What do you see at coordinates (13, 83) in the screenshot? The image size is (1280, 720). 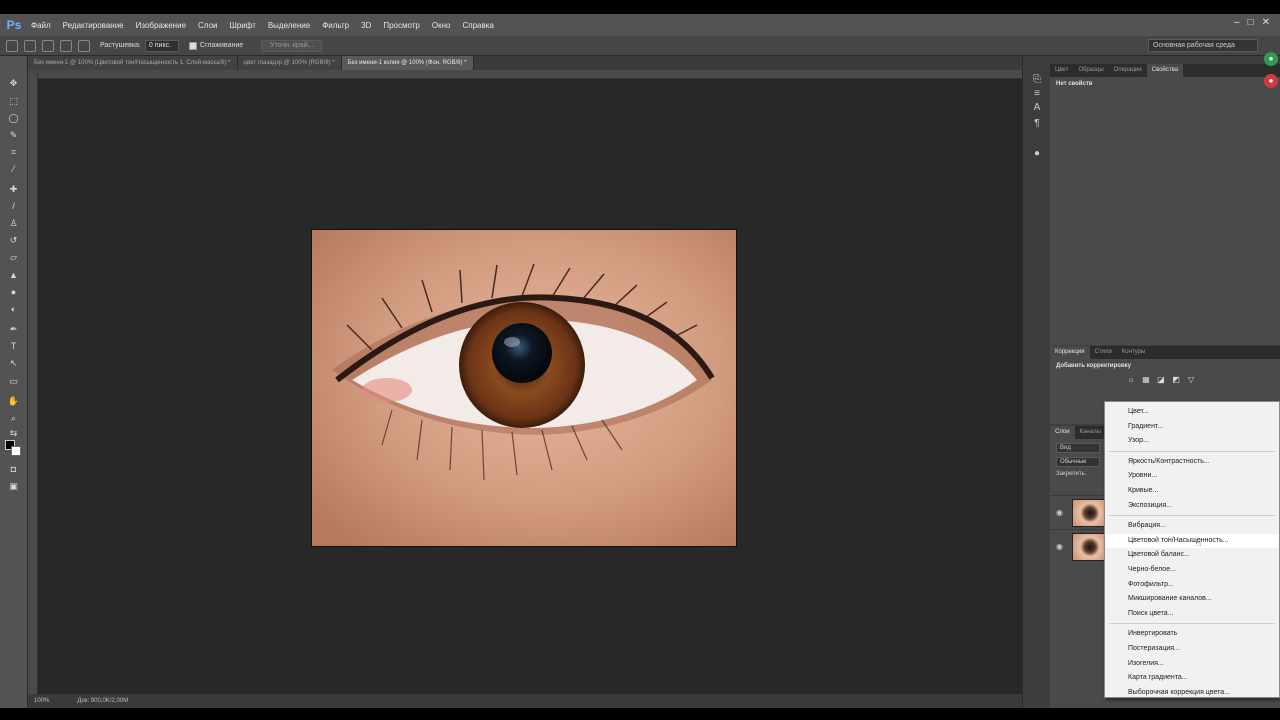 I see `move-tool-icon: ✥` at bounding box center [13, 83].